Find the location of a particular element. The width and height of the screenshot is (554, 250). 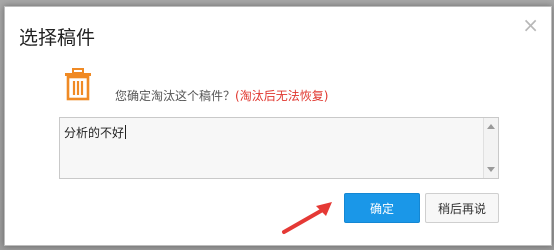

confirm-text: 您确定淘汰这个稿件？ is located at coordinates (175, 96).